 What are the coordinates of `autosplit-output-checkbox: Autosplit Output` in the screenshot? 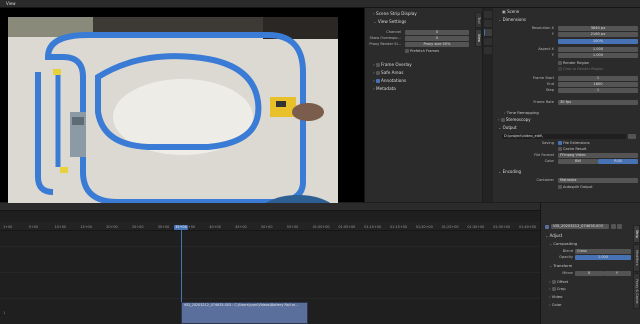 It's located at (575, 187).